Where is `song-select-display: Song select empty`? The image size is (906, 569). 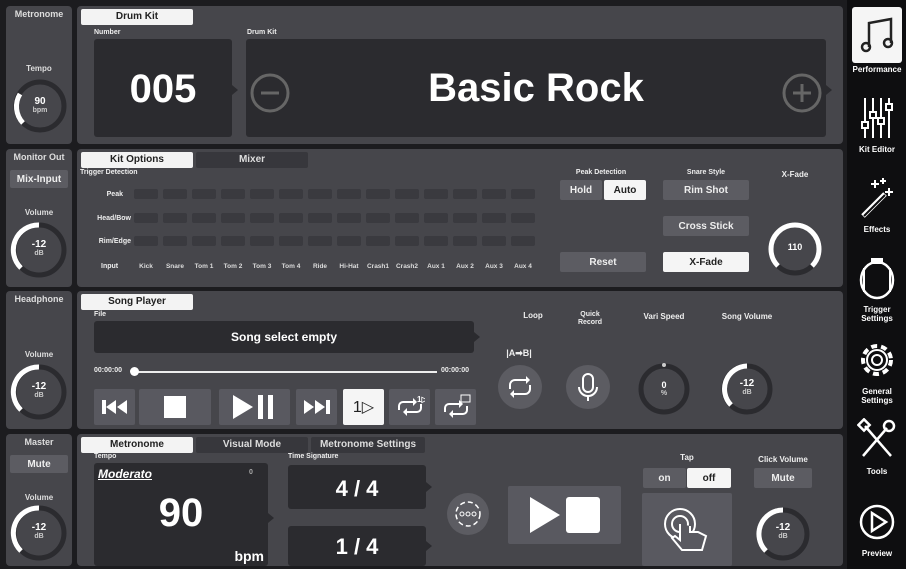 song-select-display: Song select empty is located at coordinates (284, 337).